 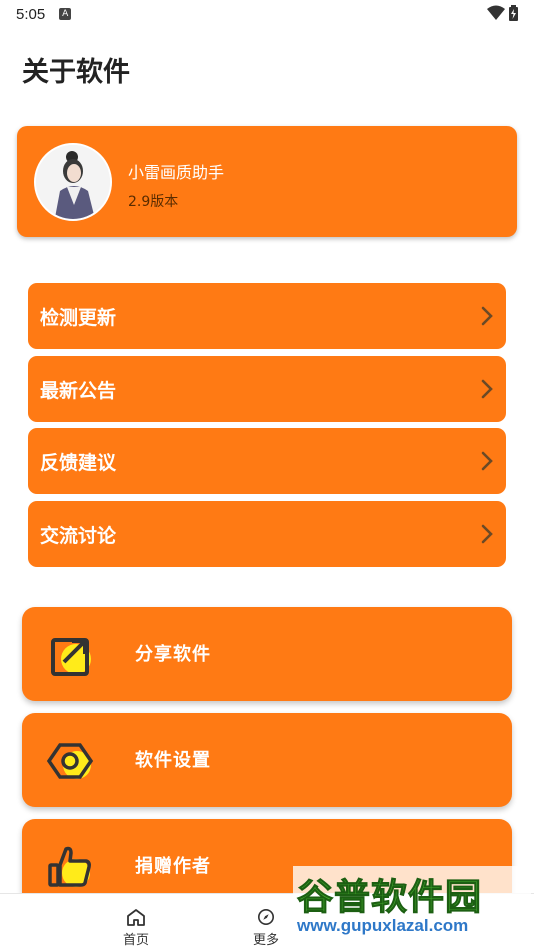 I want to click on app-version: 2.9版本, so click(x=153, y=202).